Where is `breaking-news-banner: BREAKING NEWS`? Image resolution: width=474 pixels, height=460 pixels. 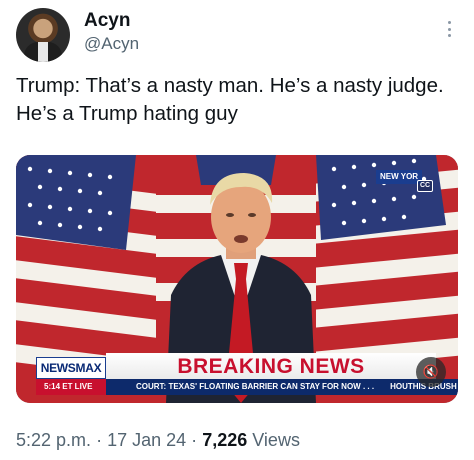
breaking-news-banner: BREAKING NEWS is located at coordinates (271, 367).